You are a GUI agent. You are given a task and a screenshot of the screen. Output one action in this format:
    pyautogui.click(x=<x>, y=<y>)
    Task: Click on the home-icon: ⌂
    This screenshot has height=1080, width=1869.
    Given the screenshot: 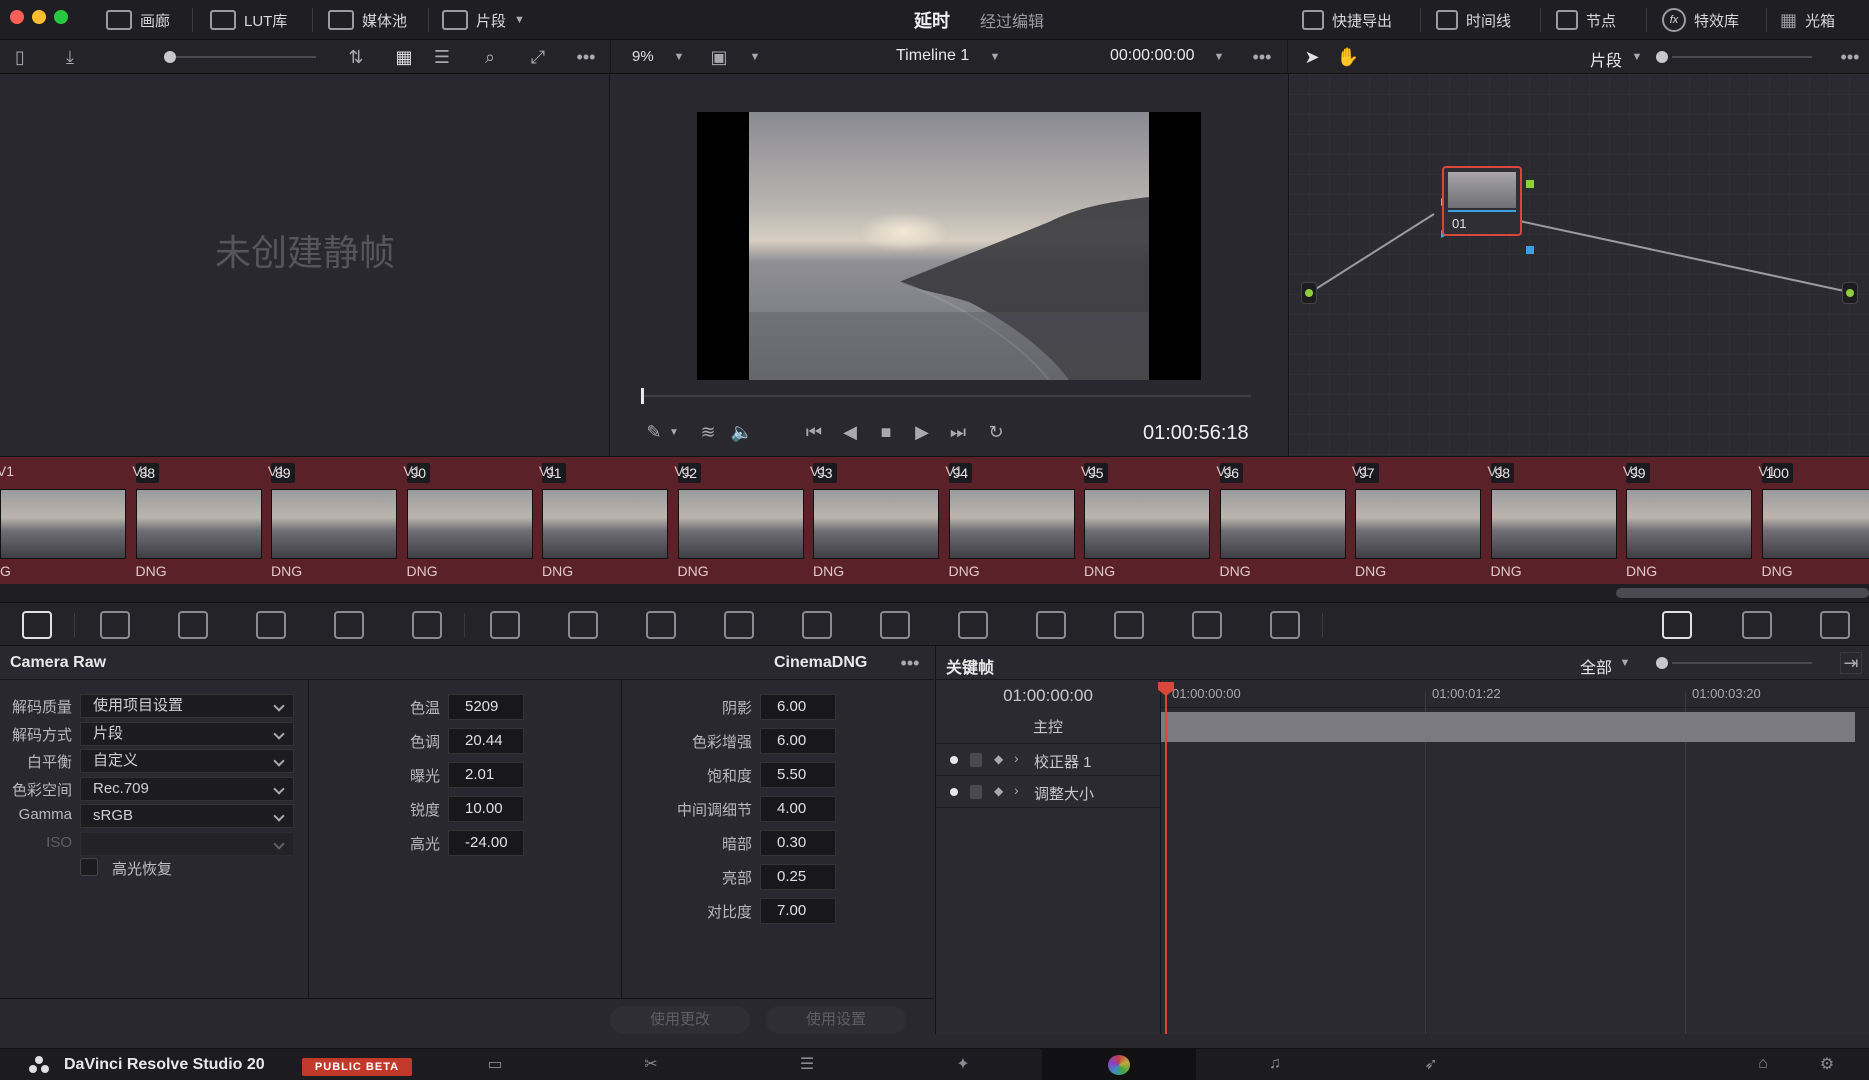 What is the action you would take?
    pyautogui.click(x=1763, y=1064)
    